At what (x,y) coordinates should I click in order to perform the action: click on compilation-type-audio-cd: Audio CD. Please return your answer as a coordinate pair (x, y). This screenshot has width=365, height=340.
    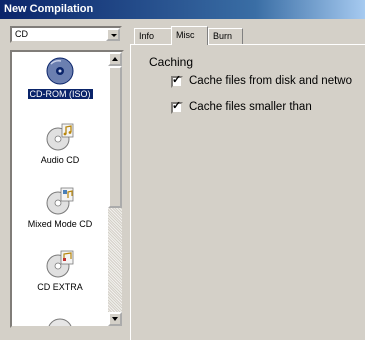
    Looking at the image, I should click on (60, 144).